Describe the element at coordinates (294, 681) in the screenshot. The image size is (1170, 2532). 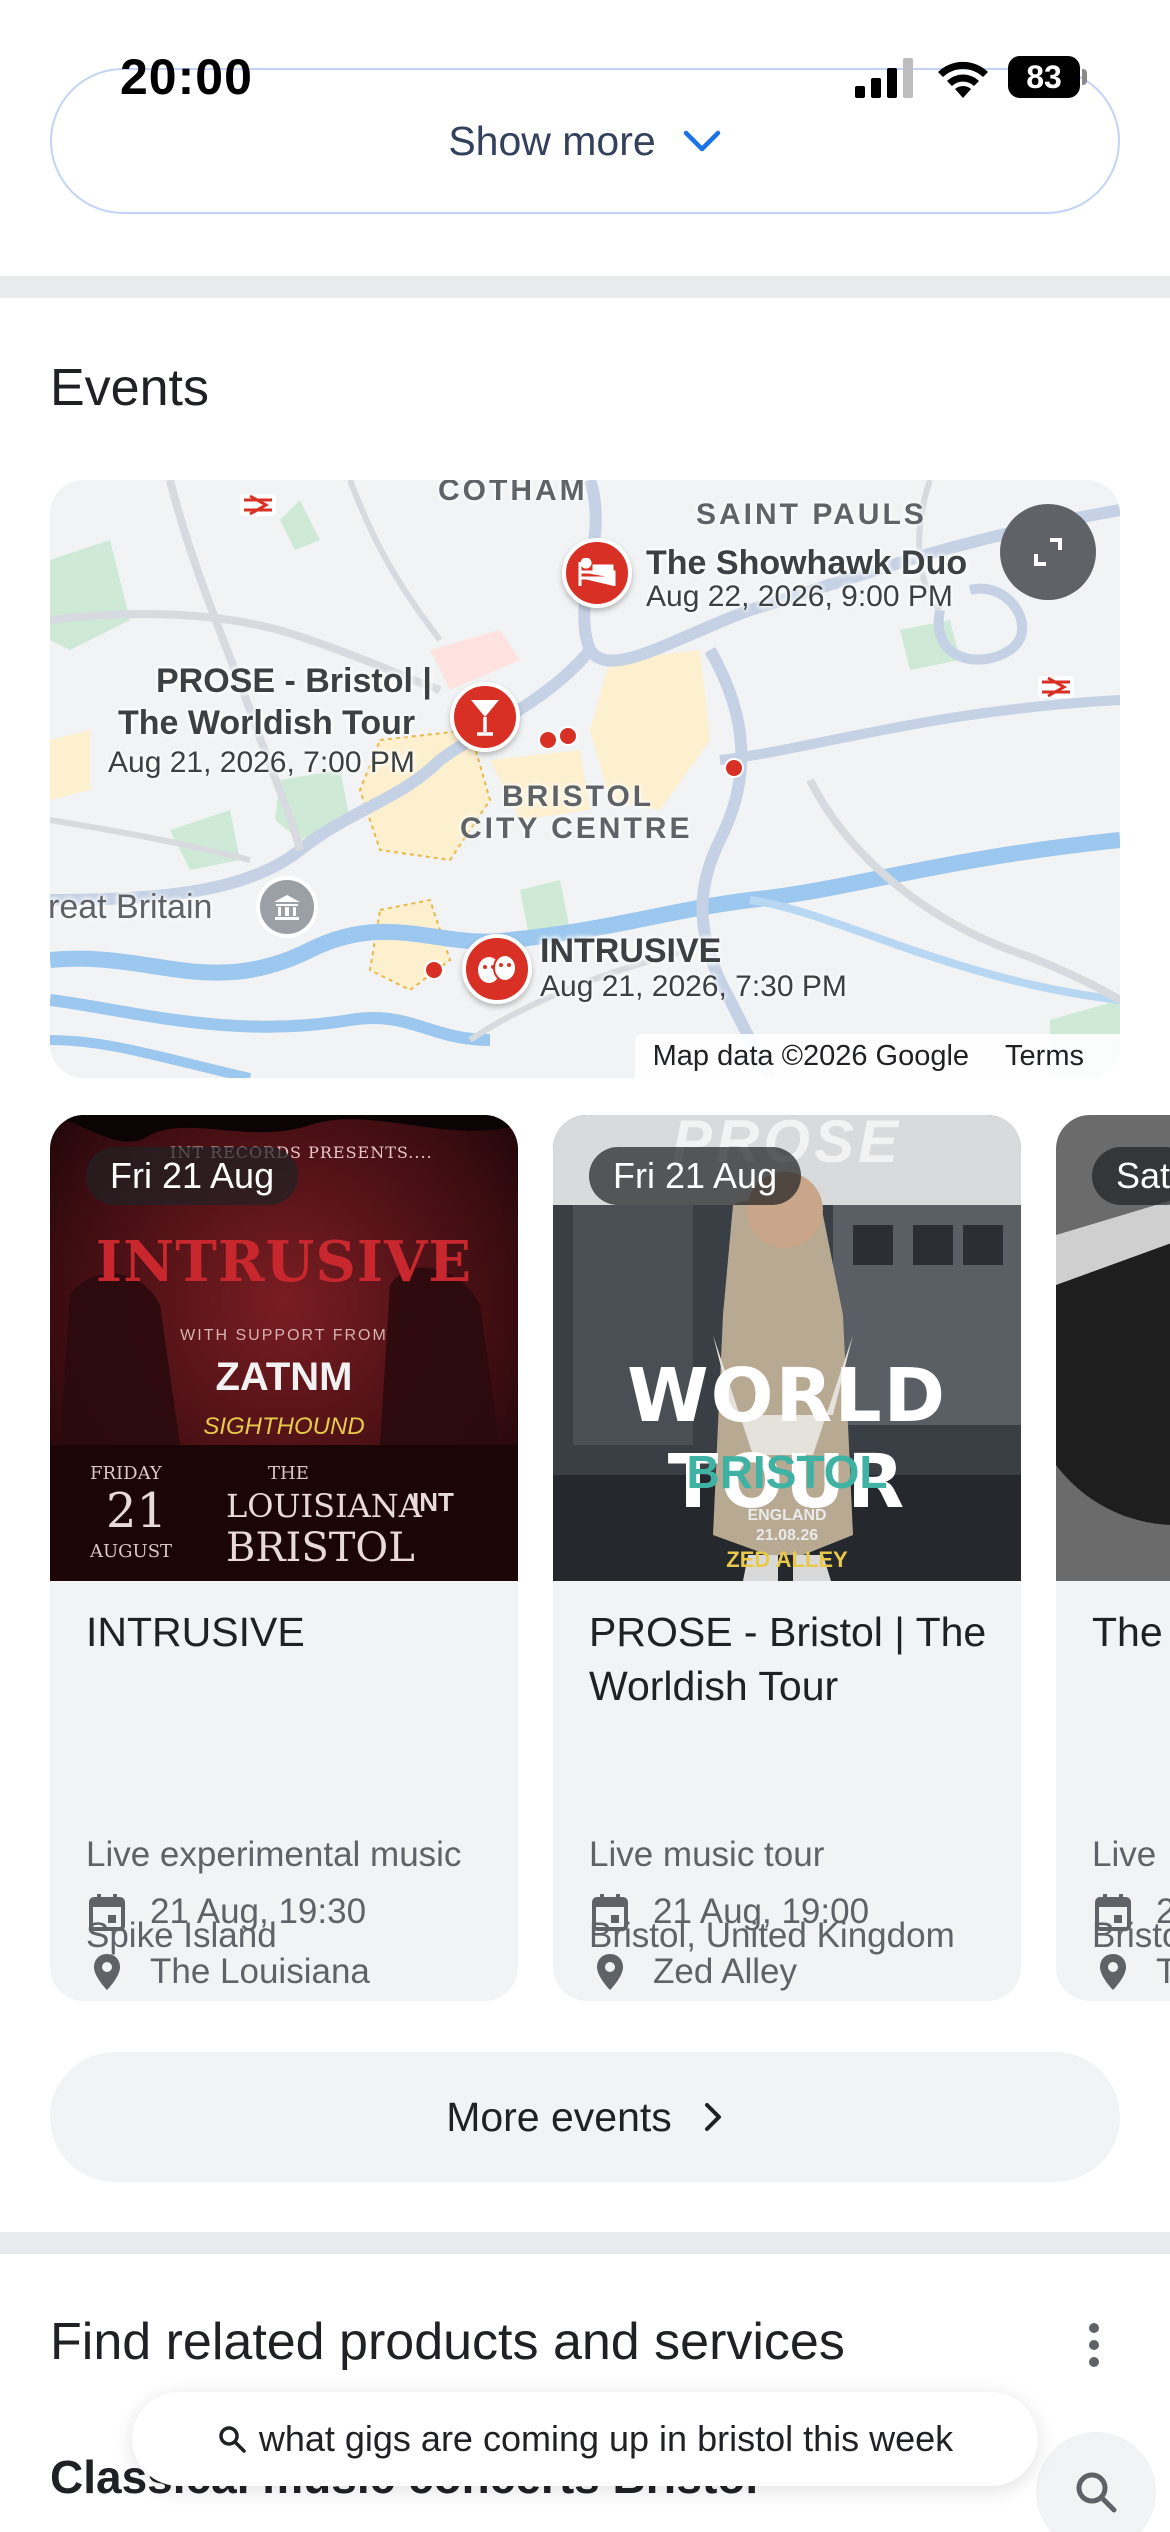
I see `map-pin-title: PROSE - Bristol |` at that location.